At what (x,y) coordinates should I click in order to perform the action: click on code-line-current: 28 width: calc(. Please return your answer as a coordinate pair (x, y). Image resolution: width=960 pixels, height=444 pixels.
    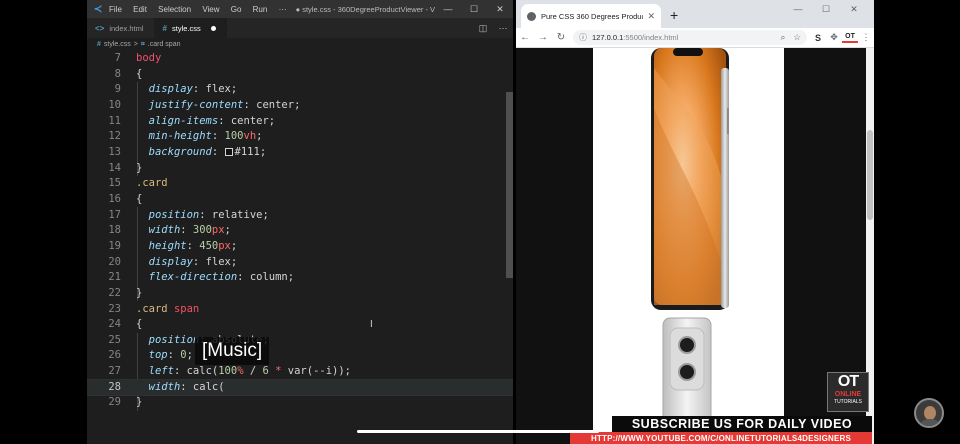
    Looking at the image, I should click on (300, 387).